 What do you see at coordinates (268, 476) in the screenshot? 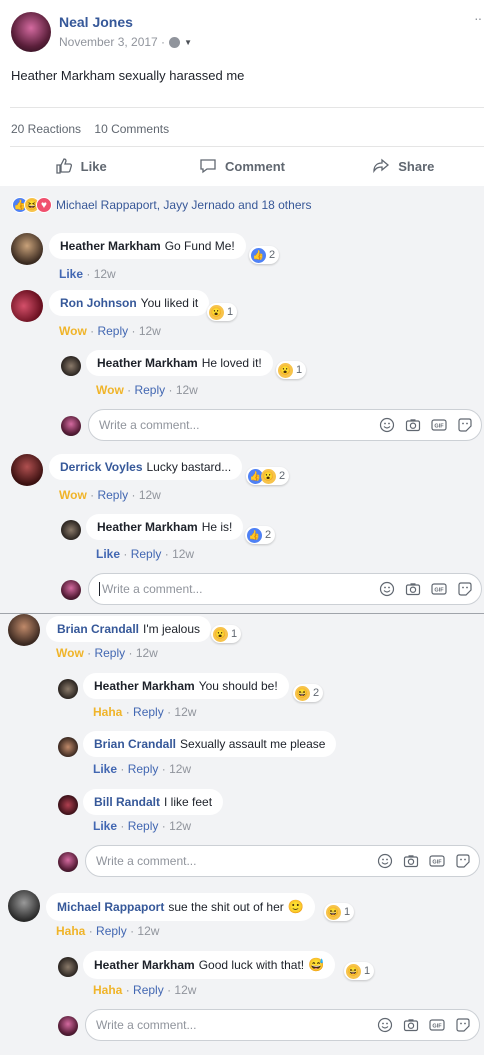
I see `reaction-badge: 👍 😮 2` at bounding box center [268, 476].